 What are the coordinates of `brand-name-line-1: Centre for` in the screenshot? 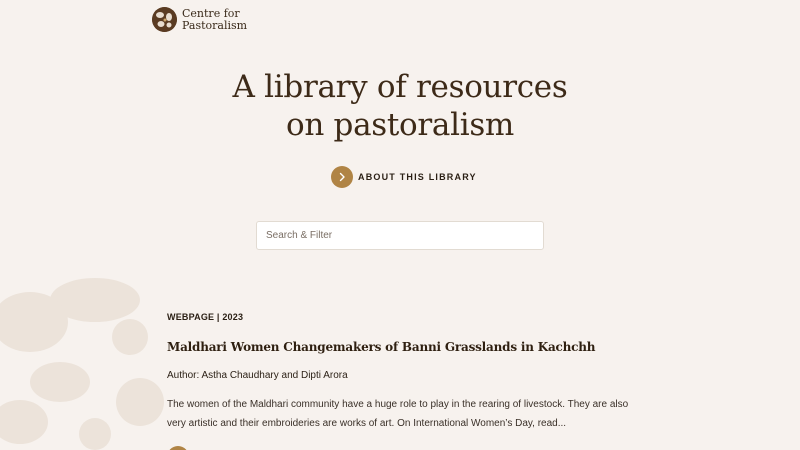 It's located at (211, 13).